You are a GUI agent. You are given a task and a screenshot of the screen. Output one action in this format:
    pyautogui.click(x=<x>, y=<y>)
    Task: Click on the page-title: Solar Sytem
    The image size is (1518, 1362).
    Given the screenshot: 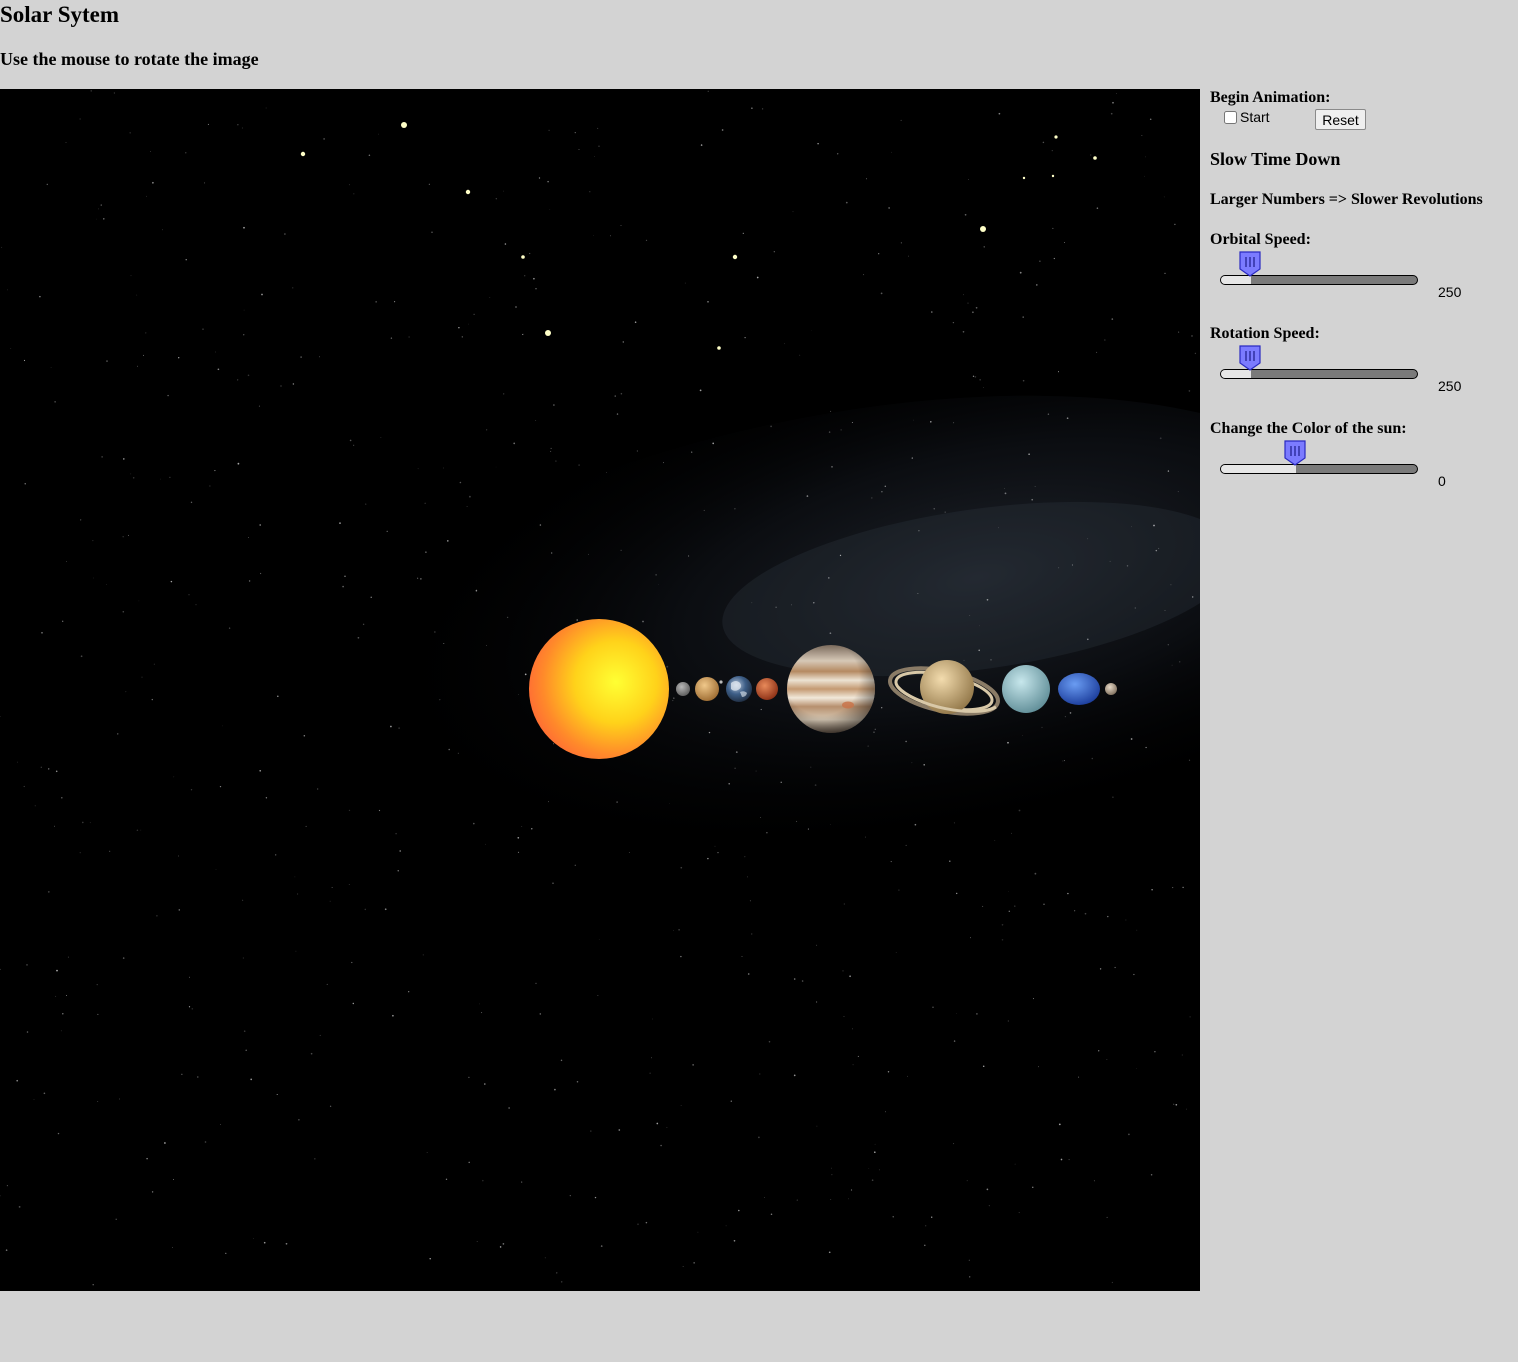 What is the action you would take?
    pyautogui.click(x=60, y=14)
    